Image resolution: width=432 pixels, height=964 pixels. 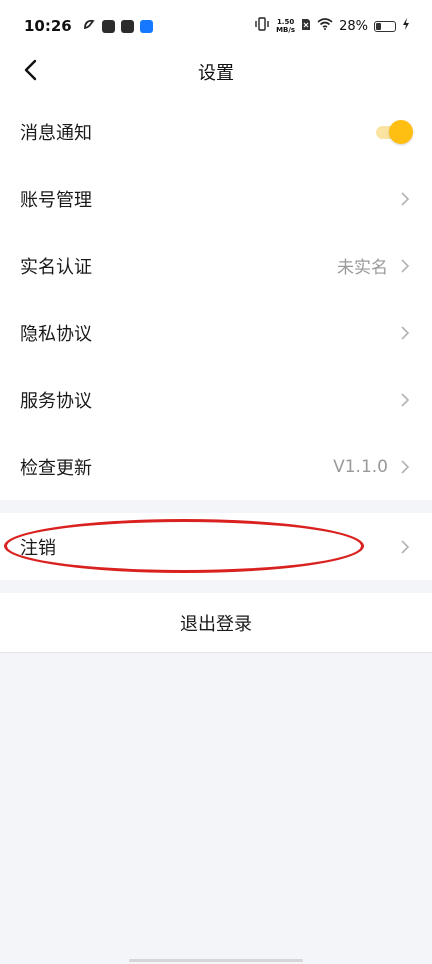 I want to click on net-speed: 1.50 MB/s, so click(x=285, y=26).